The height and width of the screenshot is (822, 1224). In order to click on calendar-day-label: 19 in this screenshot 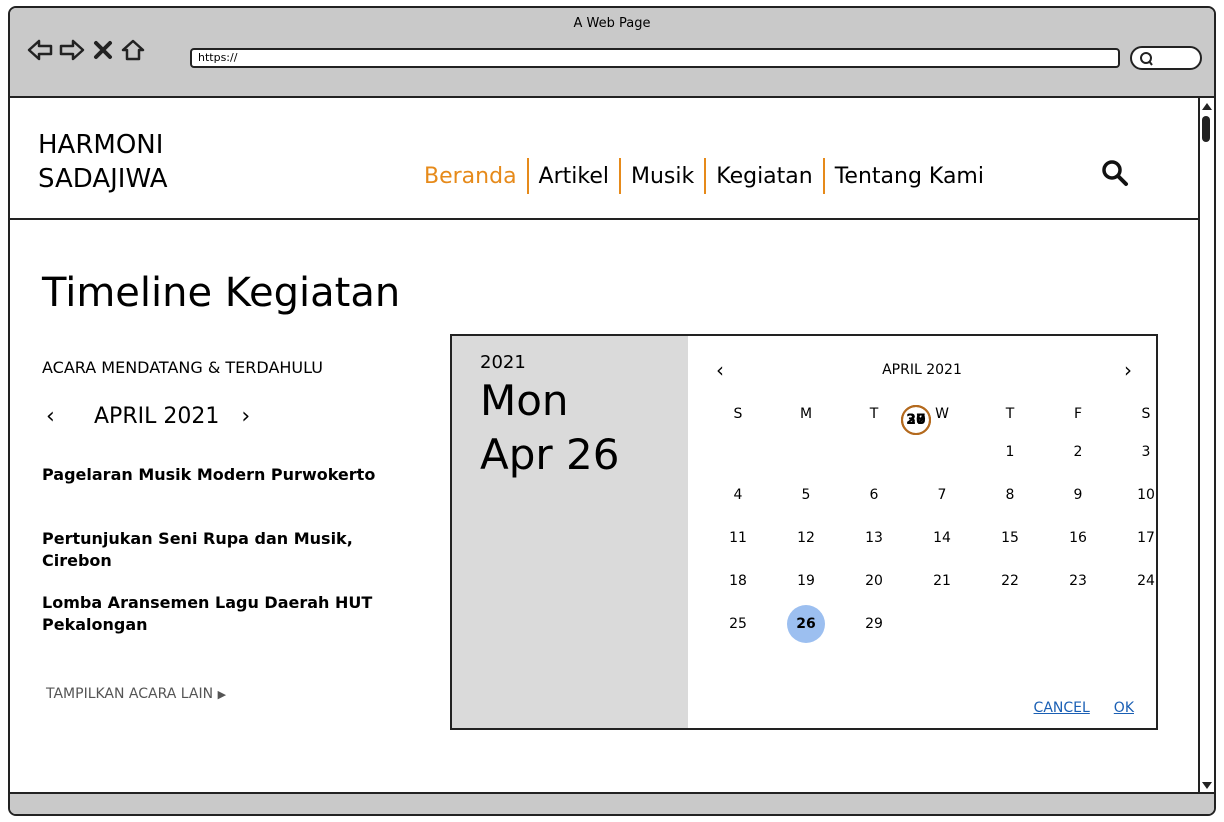, I will do `click(806, 580)`.